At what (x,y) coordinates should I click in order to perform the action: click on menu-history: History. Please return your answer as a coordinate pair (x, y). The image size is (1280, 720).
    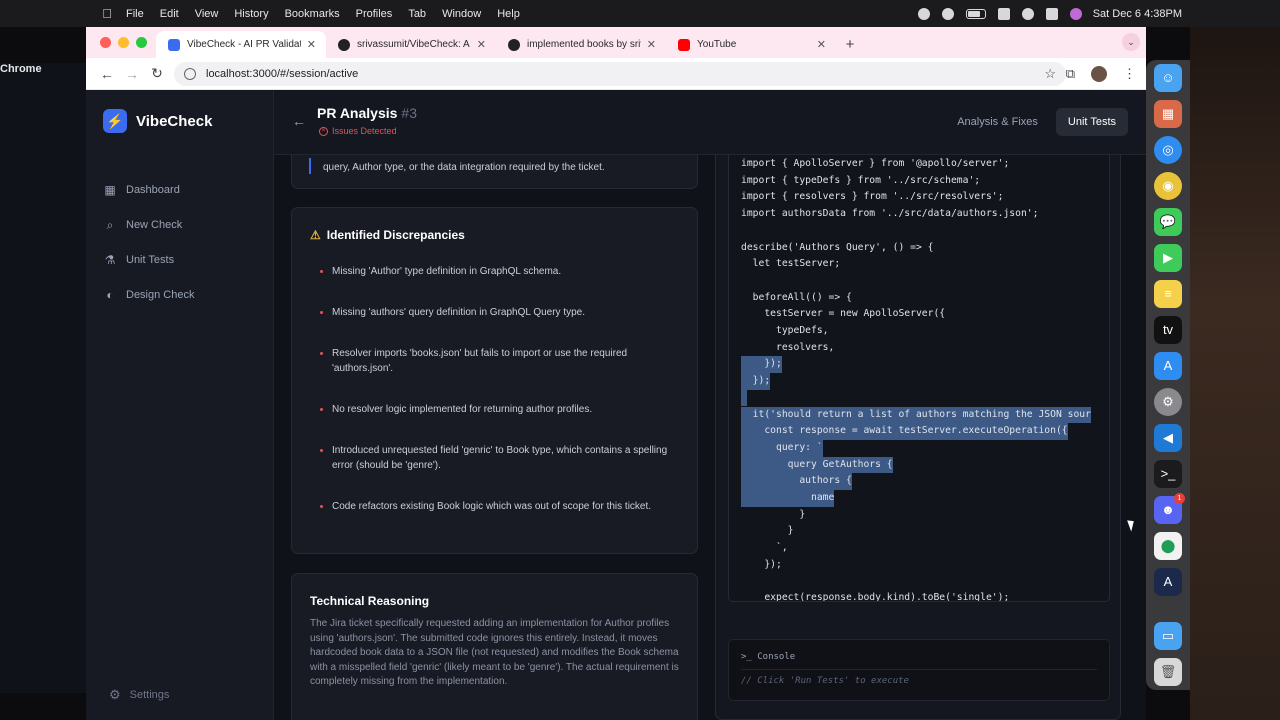
    Looking at the image, I should click on (251, 14).